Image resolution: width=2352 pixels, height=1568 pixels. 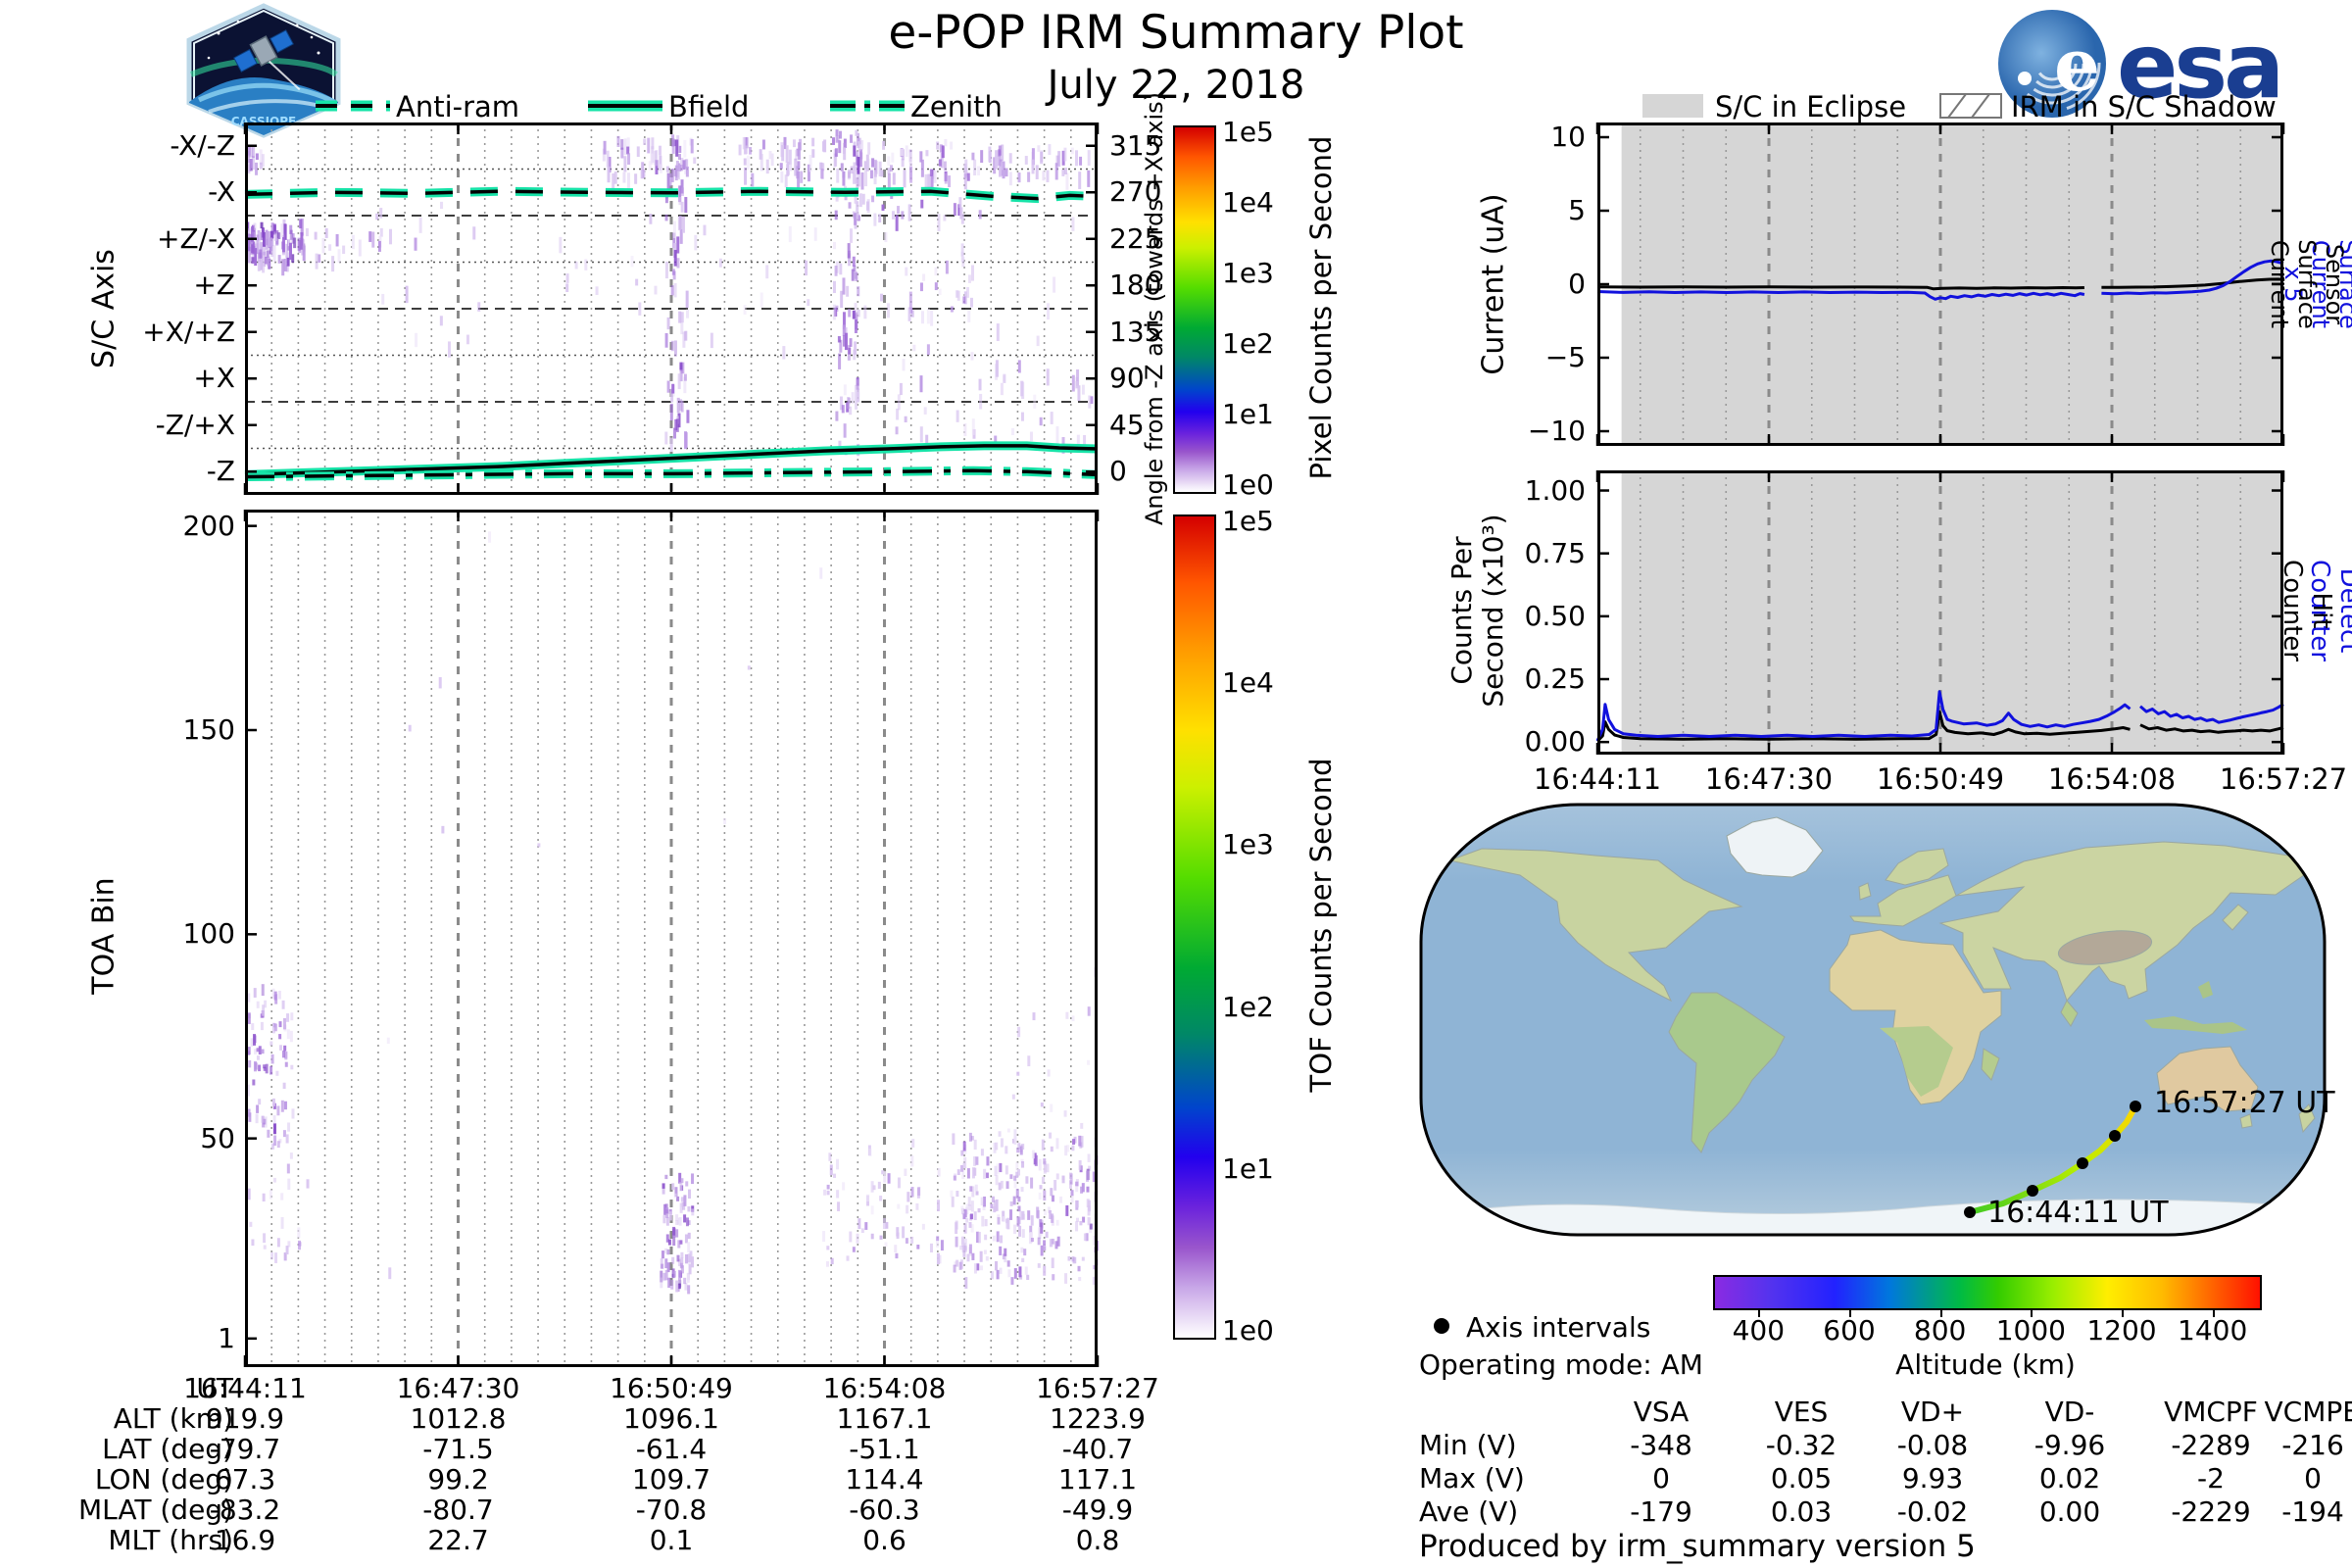 I want to click on eclipse-legend-swatches, so click(x=1822, y=106).